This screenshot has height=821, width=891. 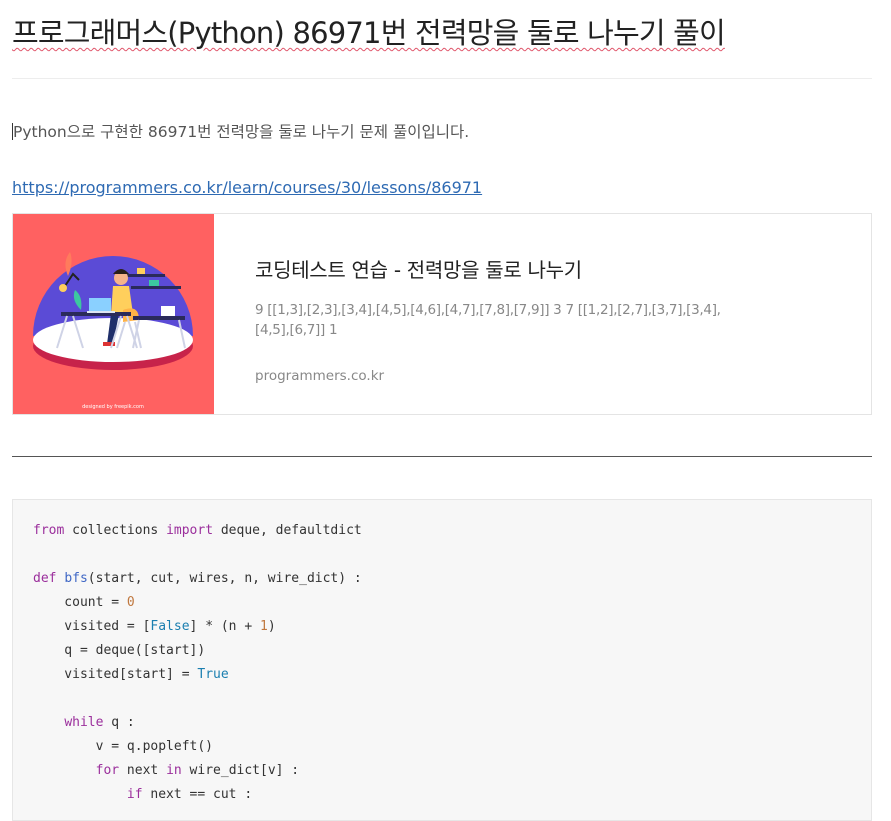 I want to click on code-token: False, so click(x=170, y=626).